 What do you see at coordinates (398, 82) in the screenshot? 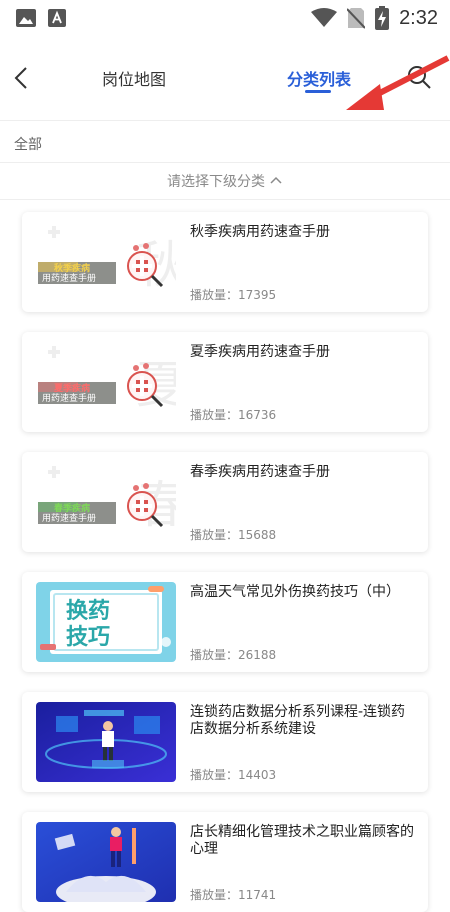
I see `annotation-arrow-icon` at bounding box center [398, 82].